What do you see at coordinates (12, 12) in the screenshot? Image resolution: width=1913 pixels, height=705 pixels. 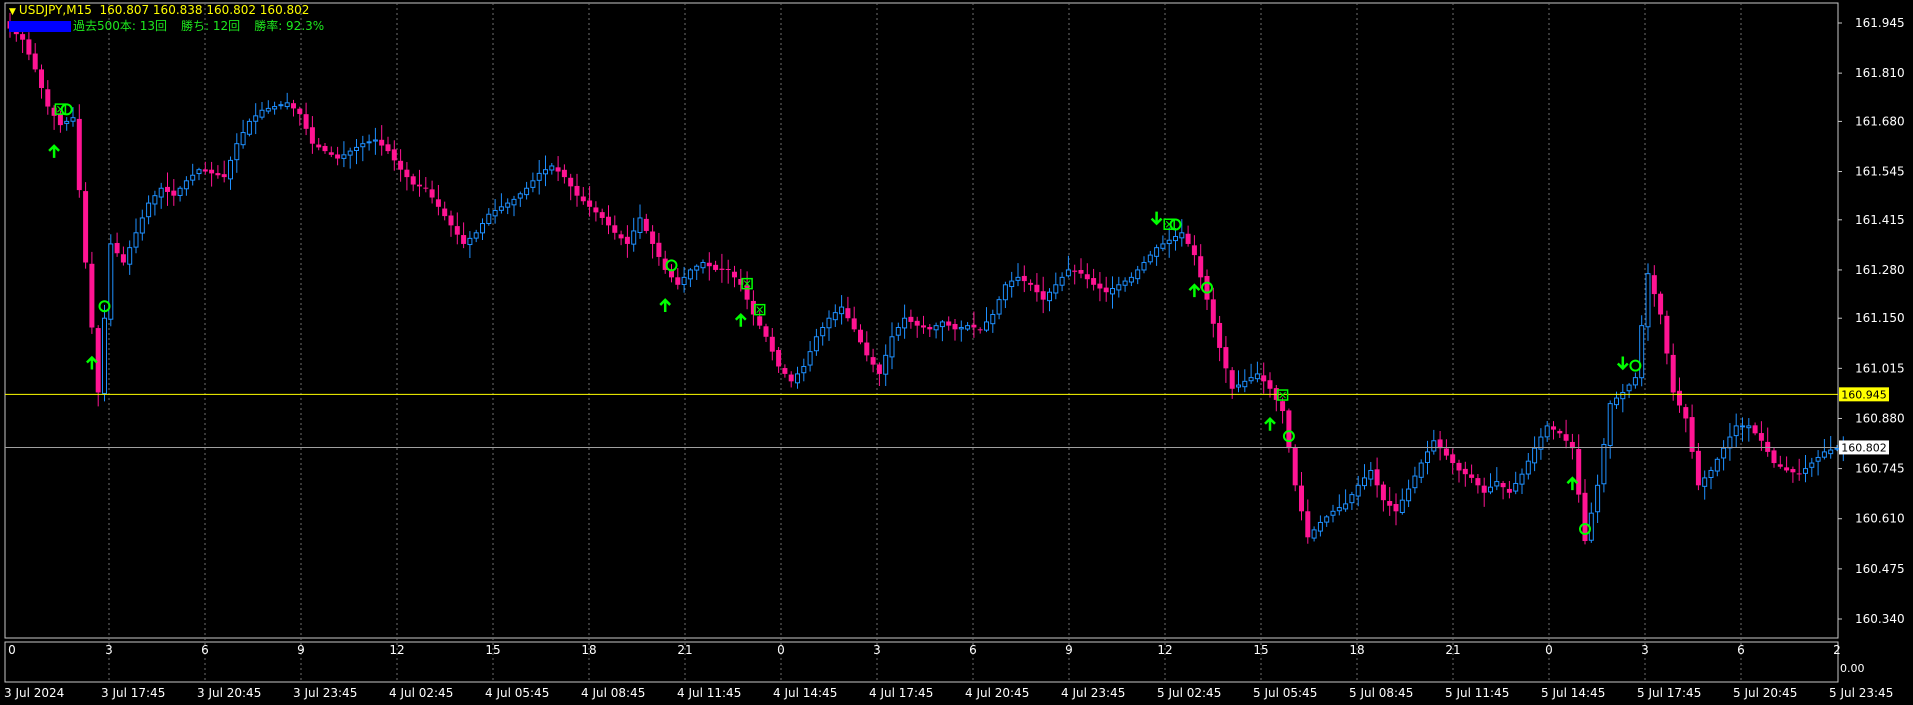 I see `collapse-triangle-icon: ▼` at bounding box center [12, 12].